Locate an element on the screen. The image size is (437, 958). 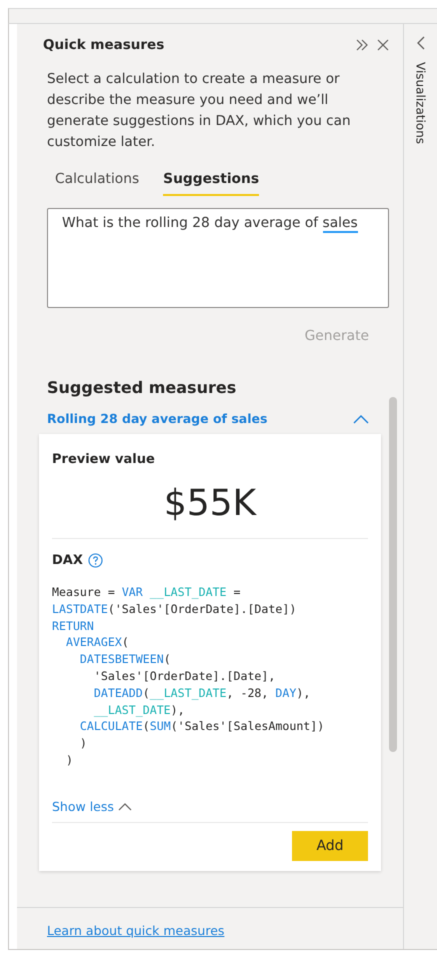
code-line: AVERAGEX( is located at coordinates (96, 643).